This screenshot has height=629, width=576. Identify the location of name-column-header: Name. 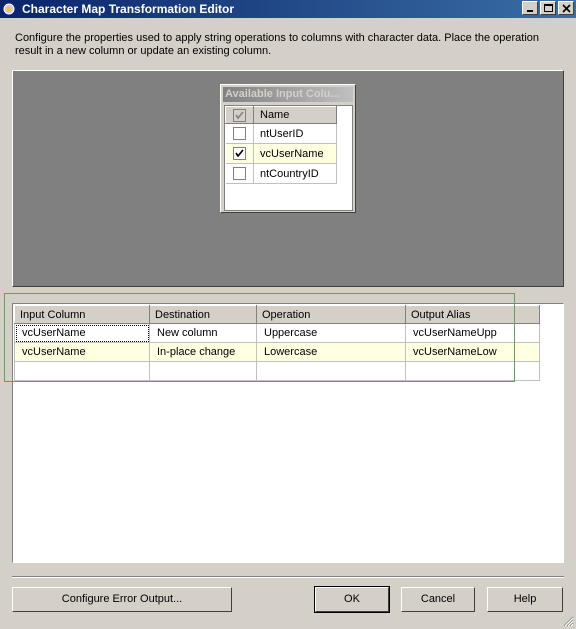
(295, 115).